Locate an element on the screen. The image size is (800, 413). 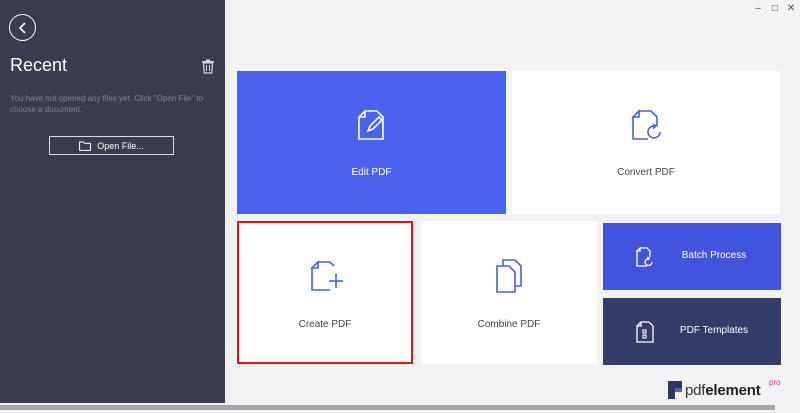
close-button: ✕ is located at coordinates (791, 8).